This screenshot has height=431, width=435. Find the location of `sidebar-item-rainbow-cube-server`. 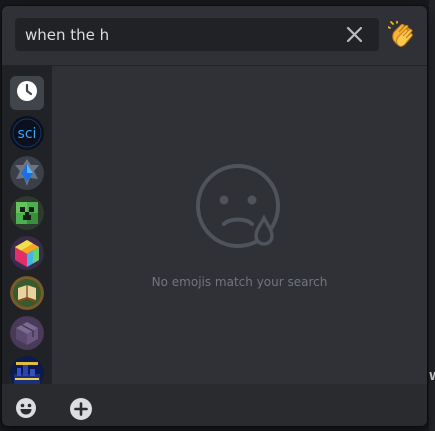

sidebar-item-rainbow-cube-server is located at coordinates (27, 253).